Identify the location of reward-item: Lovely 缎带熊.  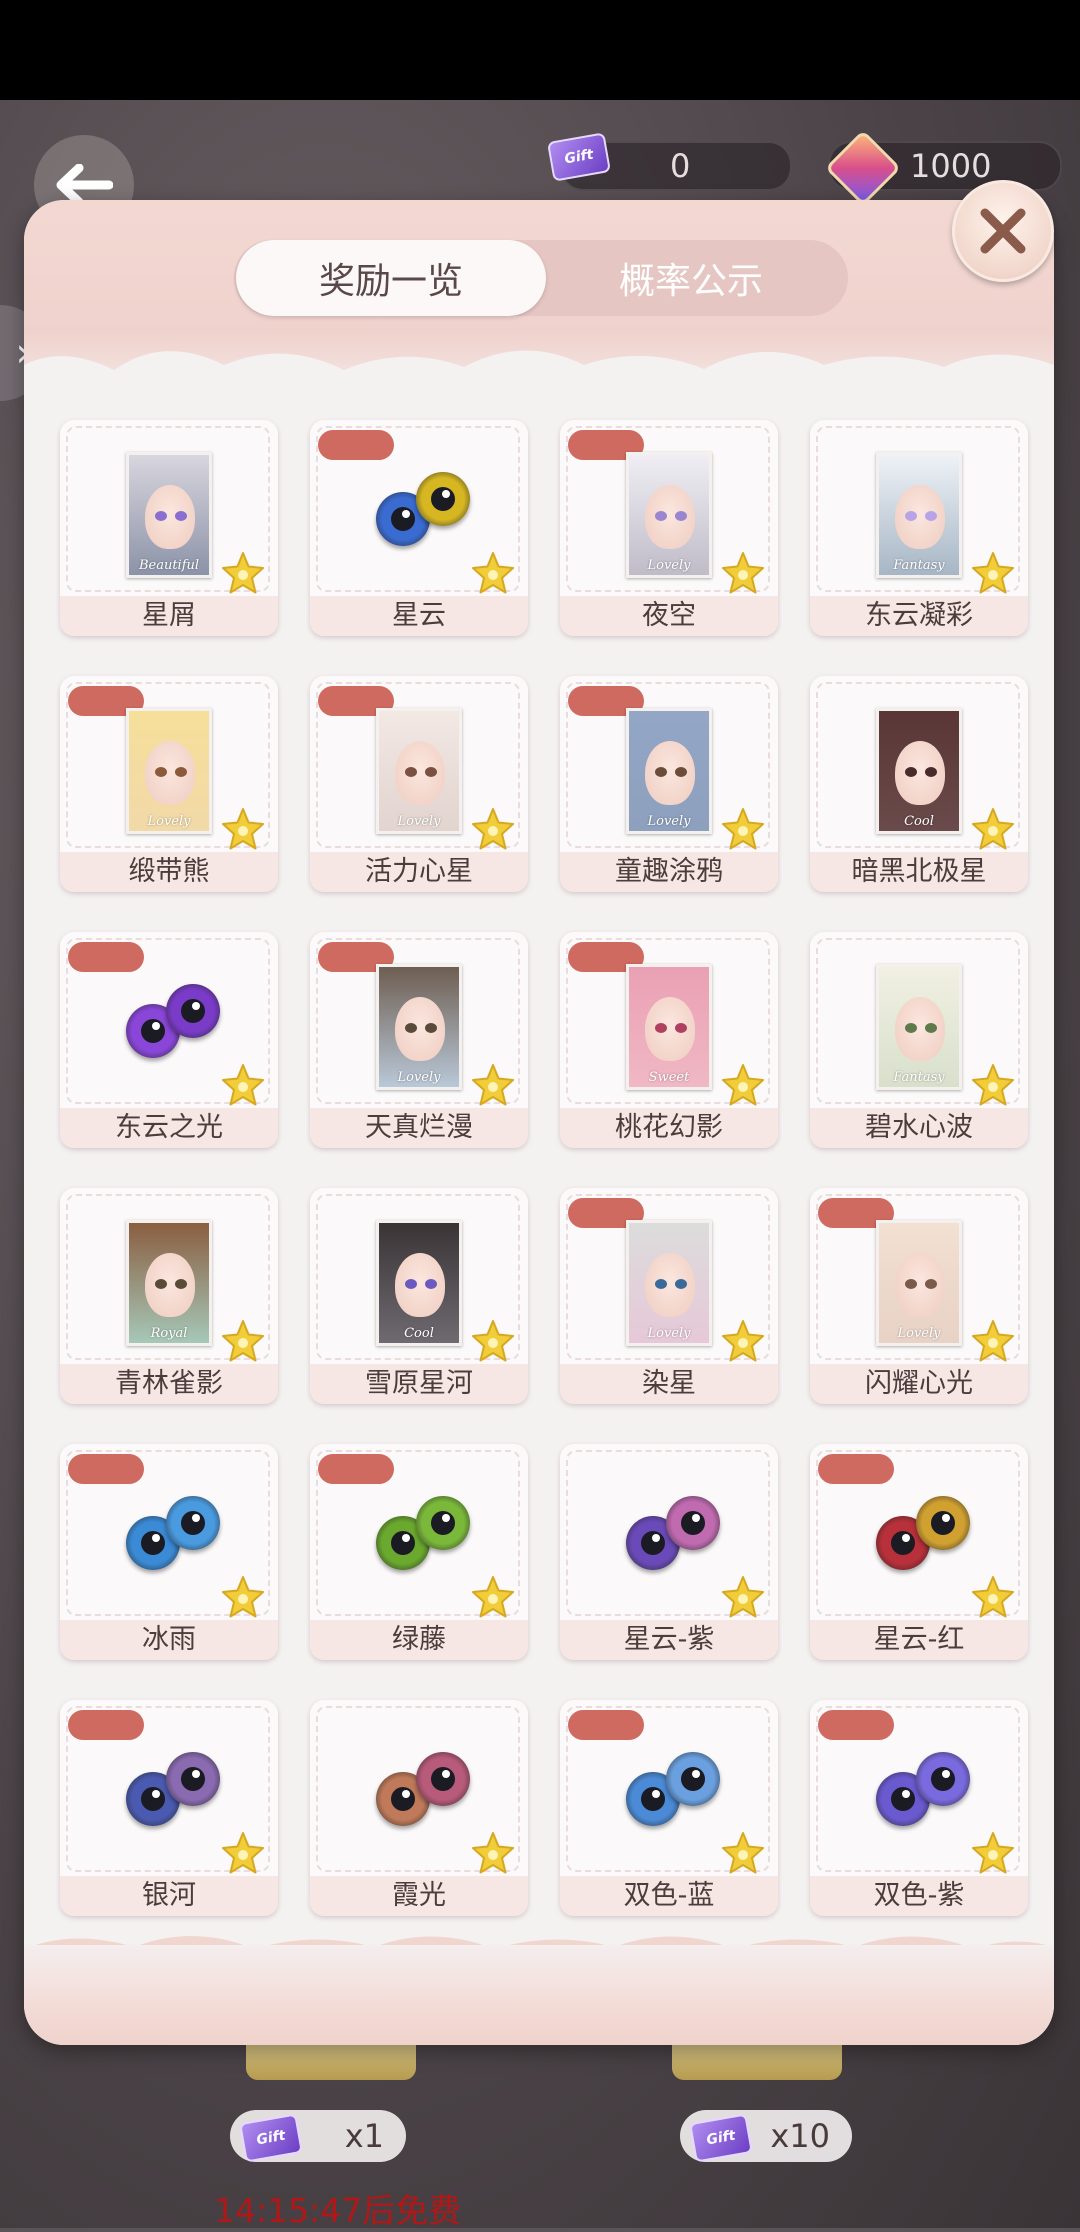
(169, 784).